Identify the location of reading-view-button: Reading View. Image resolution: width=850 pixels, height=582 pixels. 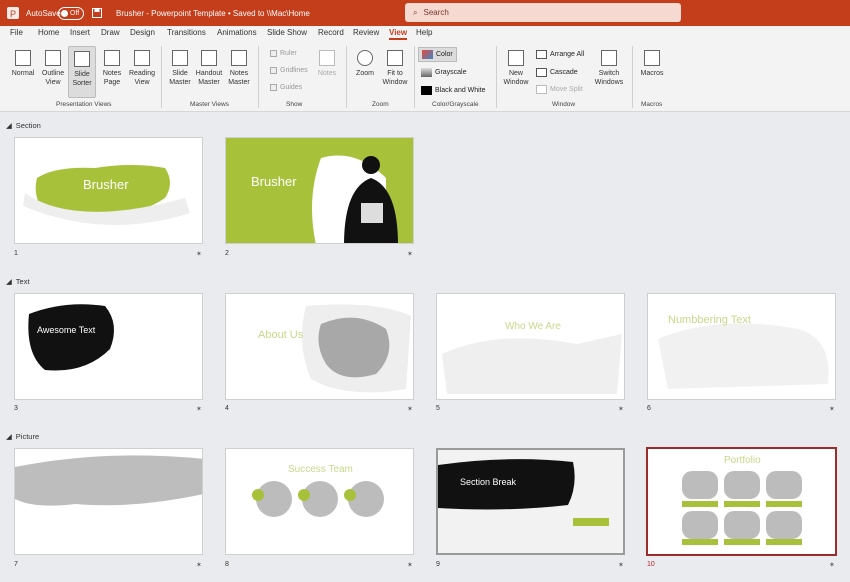
(142, 68).